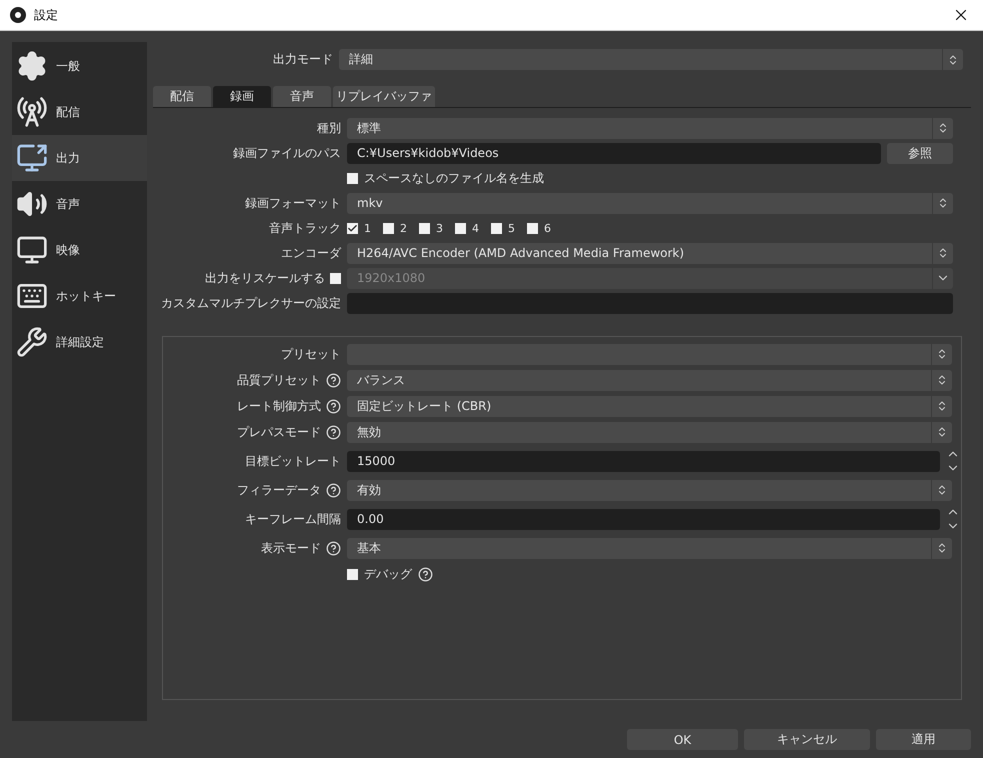 The image size is (983, 758). Describe the element at coordinates (614, 153) in the screenshot. I see `path-field: C:¥Users¥kidob¥Videos` at that location.